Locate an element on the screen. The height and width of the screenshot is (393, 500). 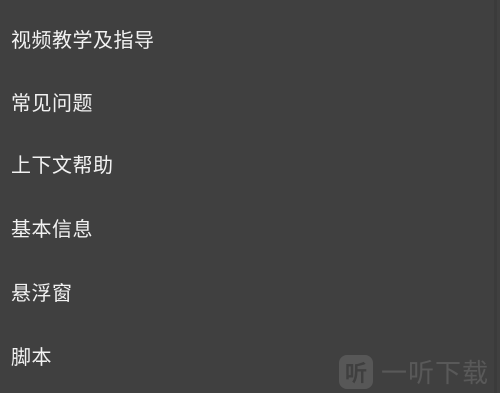
menu-item-label: 常见问题 is located at coordinates (52, 102).